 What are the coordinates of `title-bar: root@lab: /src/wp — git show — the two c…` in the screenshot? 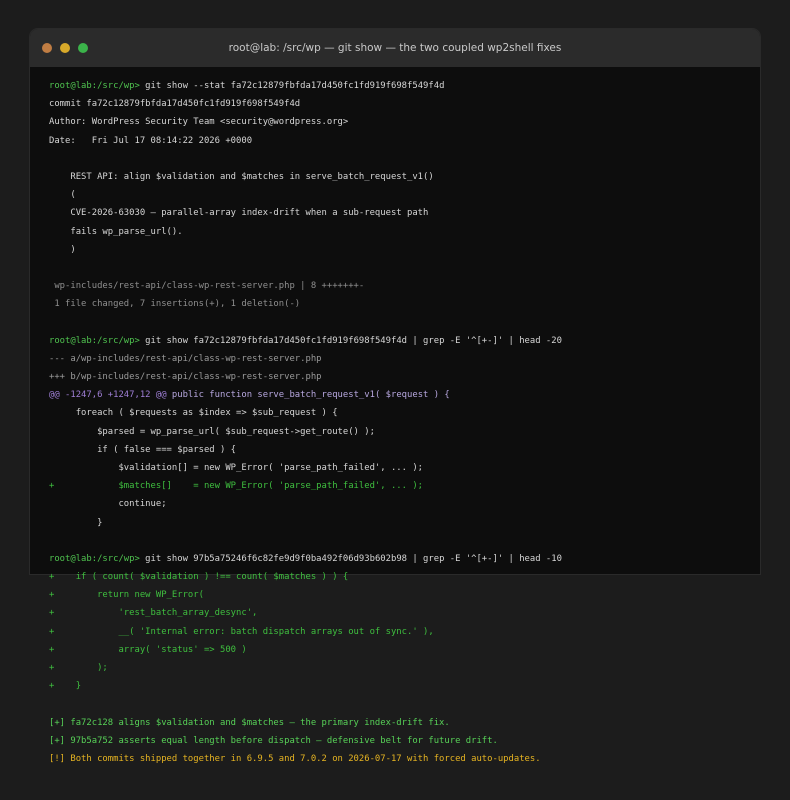 It's located at (395, 48).